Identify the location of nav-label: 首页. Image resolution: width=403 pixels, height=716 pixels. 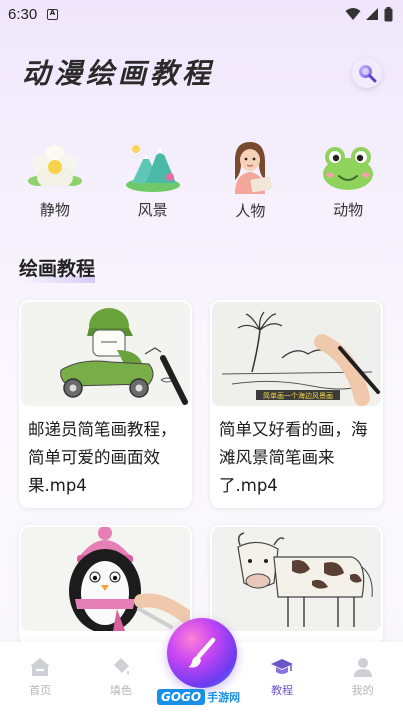
(40, 690).